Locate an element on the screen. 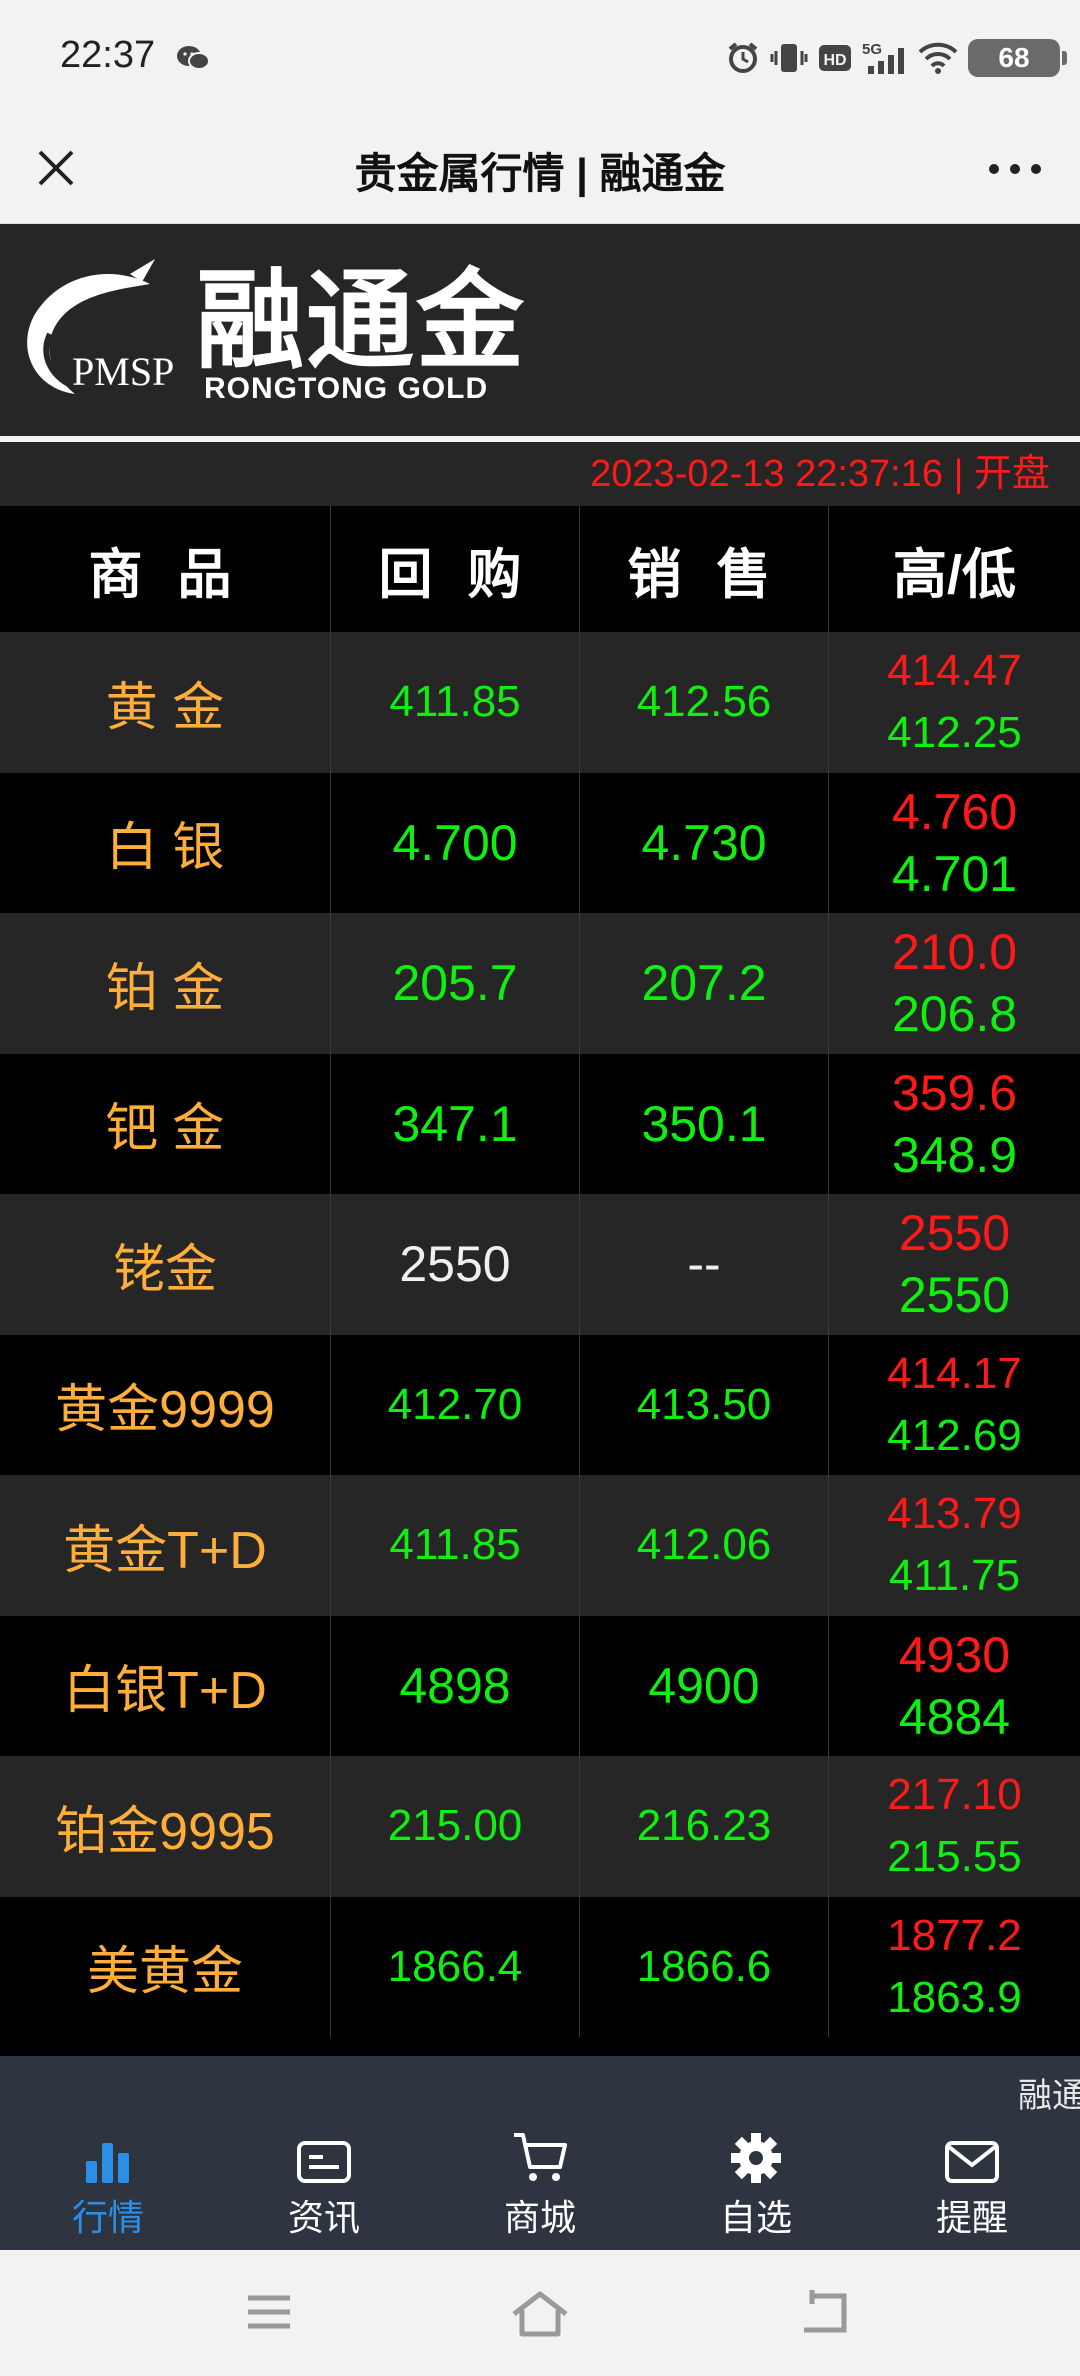 The height and width of the screenshot is (2376, 1080). buyback-price: 215.00 is located at coordinates (455, 1826).